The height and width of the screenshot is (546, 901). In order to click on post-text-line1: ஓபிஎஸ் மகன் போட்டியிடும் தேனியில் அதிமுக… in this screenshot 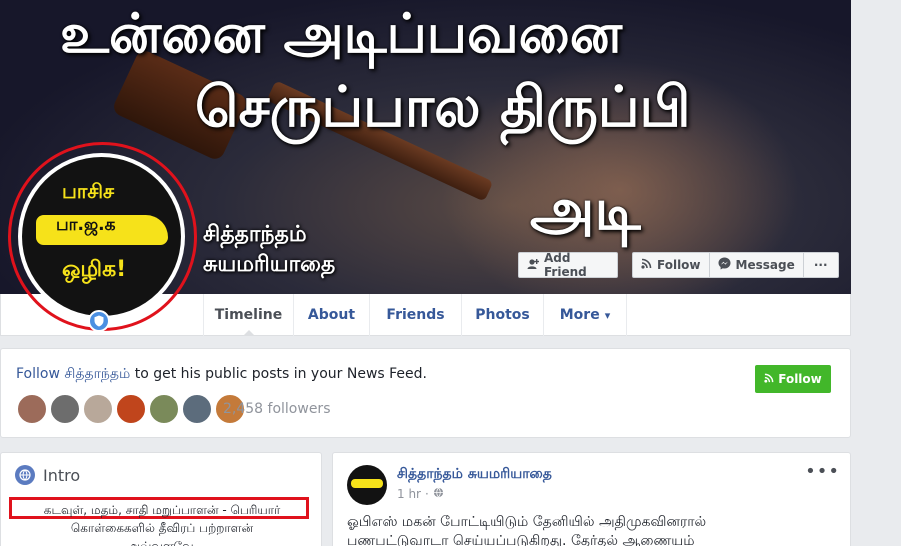, I will do `click(527, 522)`.